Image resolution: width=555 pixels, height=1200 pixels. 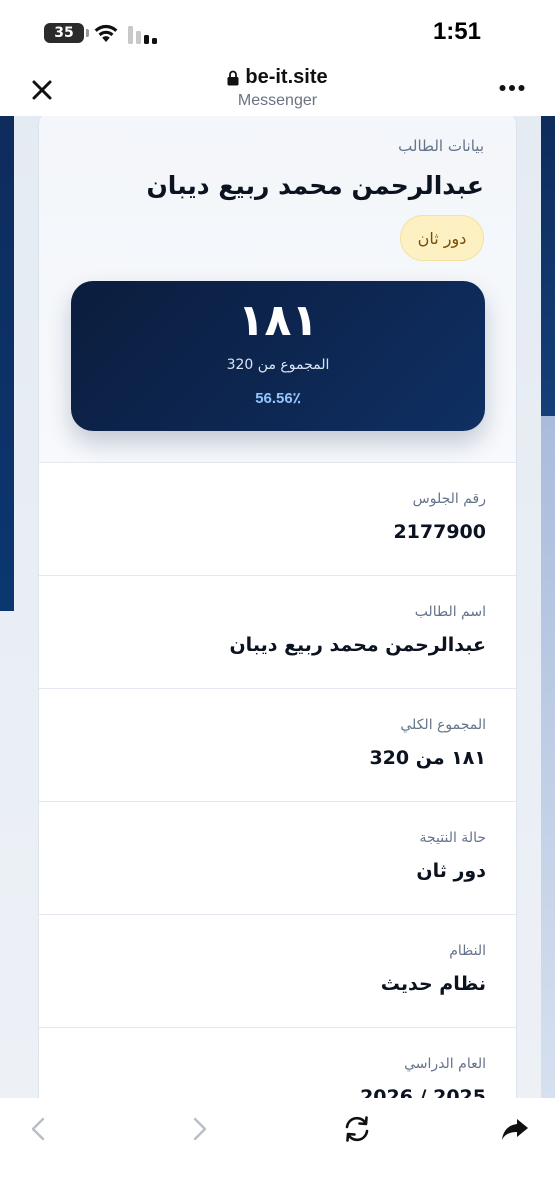 What do you see at coordinates (278, 356) in the screenshot?
I see `score-box: ١٨١ المجموع من 320 56.56٪` at bounding box center [278, 356].